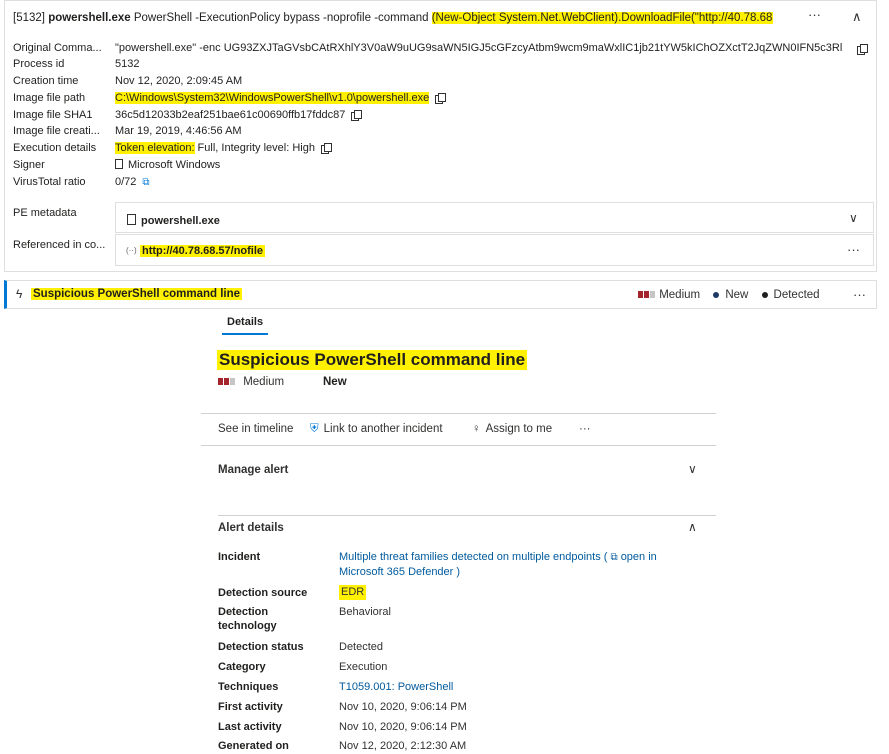  I want to click on prop-value: 5132, so click(127, 64).